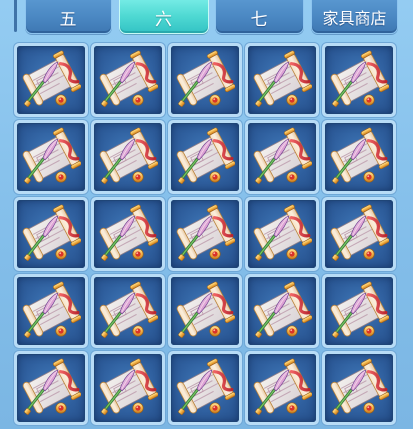  Describe the element at coordinates (259, 17) in the screenshot. I see `tab-seven: 七` at that location.